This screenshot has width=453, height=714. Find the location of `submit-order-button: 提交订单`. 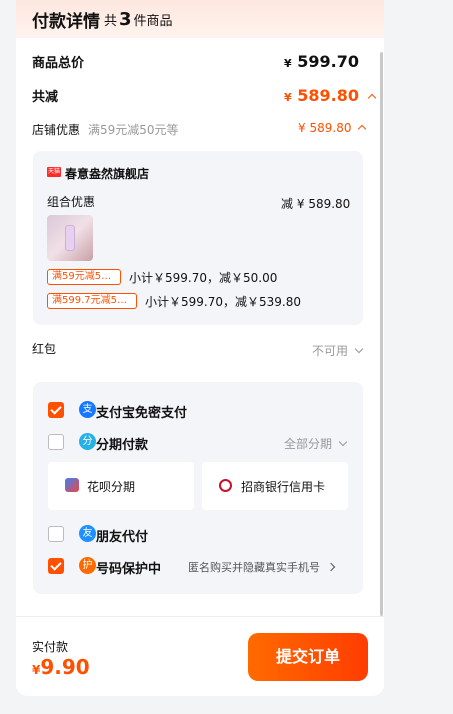

submit-order-button: 提交订单 is located at coordinates (308, 657).